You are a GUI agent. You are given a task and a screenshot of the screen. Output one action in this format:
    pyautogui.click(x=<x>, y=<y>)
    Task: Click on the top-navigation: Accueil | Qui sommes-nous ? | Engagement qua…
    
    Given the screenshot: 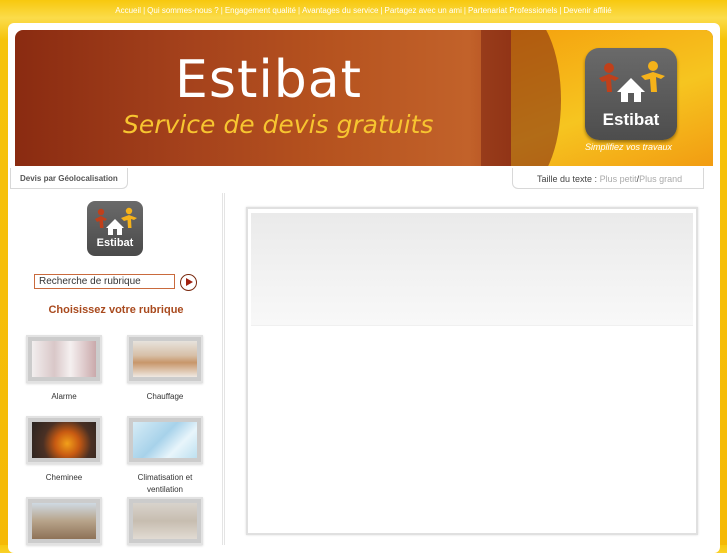 What is the action you would take?
    pyautogui.click(x=363, y=10)
    